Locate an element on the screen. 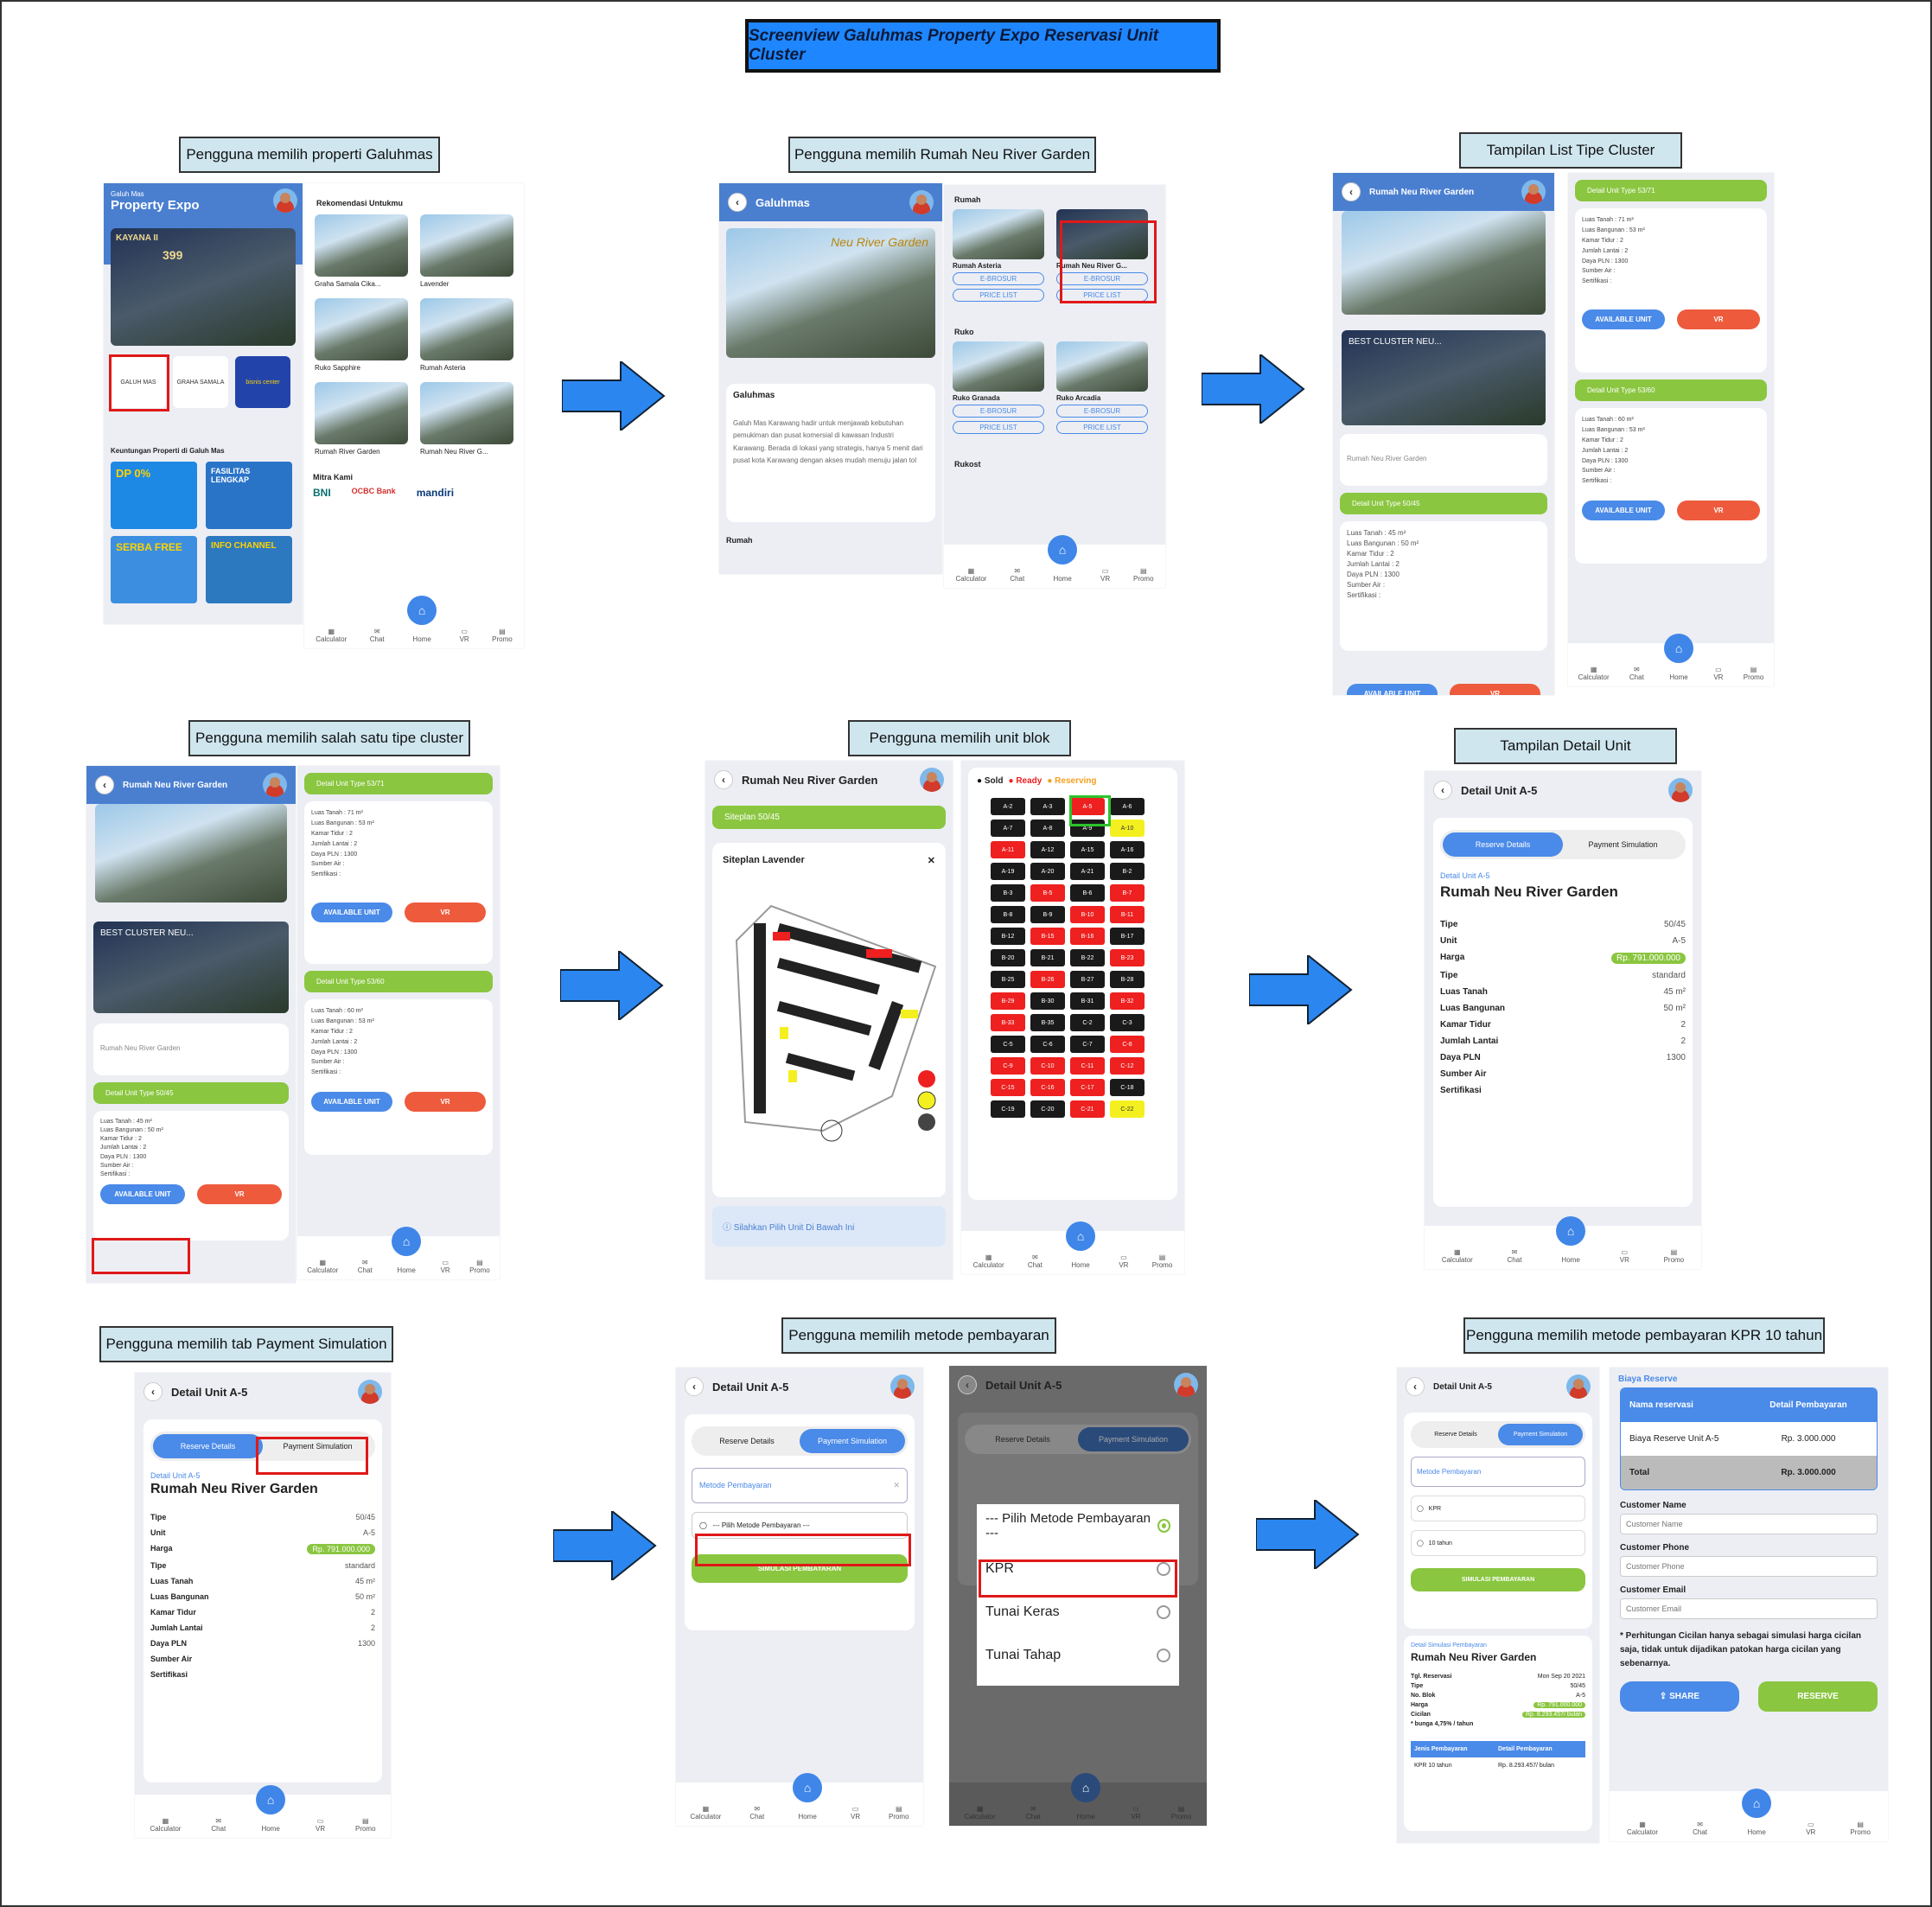 This screenshot has height=1907, width=1932. graha-samala-logo-tile: GRAHA SAMALA is located at coordinates (200, 382).